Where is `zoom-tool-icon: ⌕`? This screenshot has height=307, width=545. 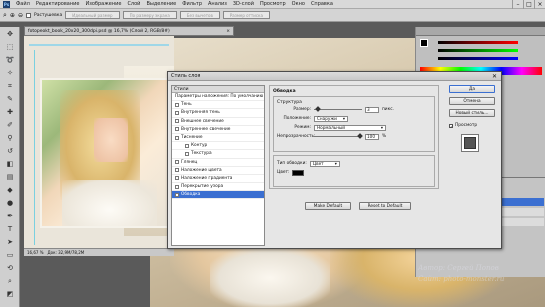 zoom-tool-icon: ⌕ is located at coordinates (10, 281).